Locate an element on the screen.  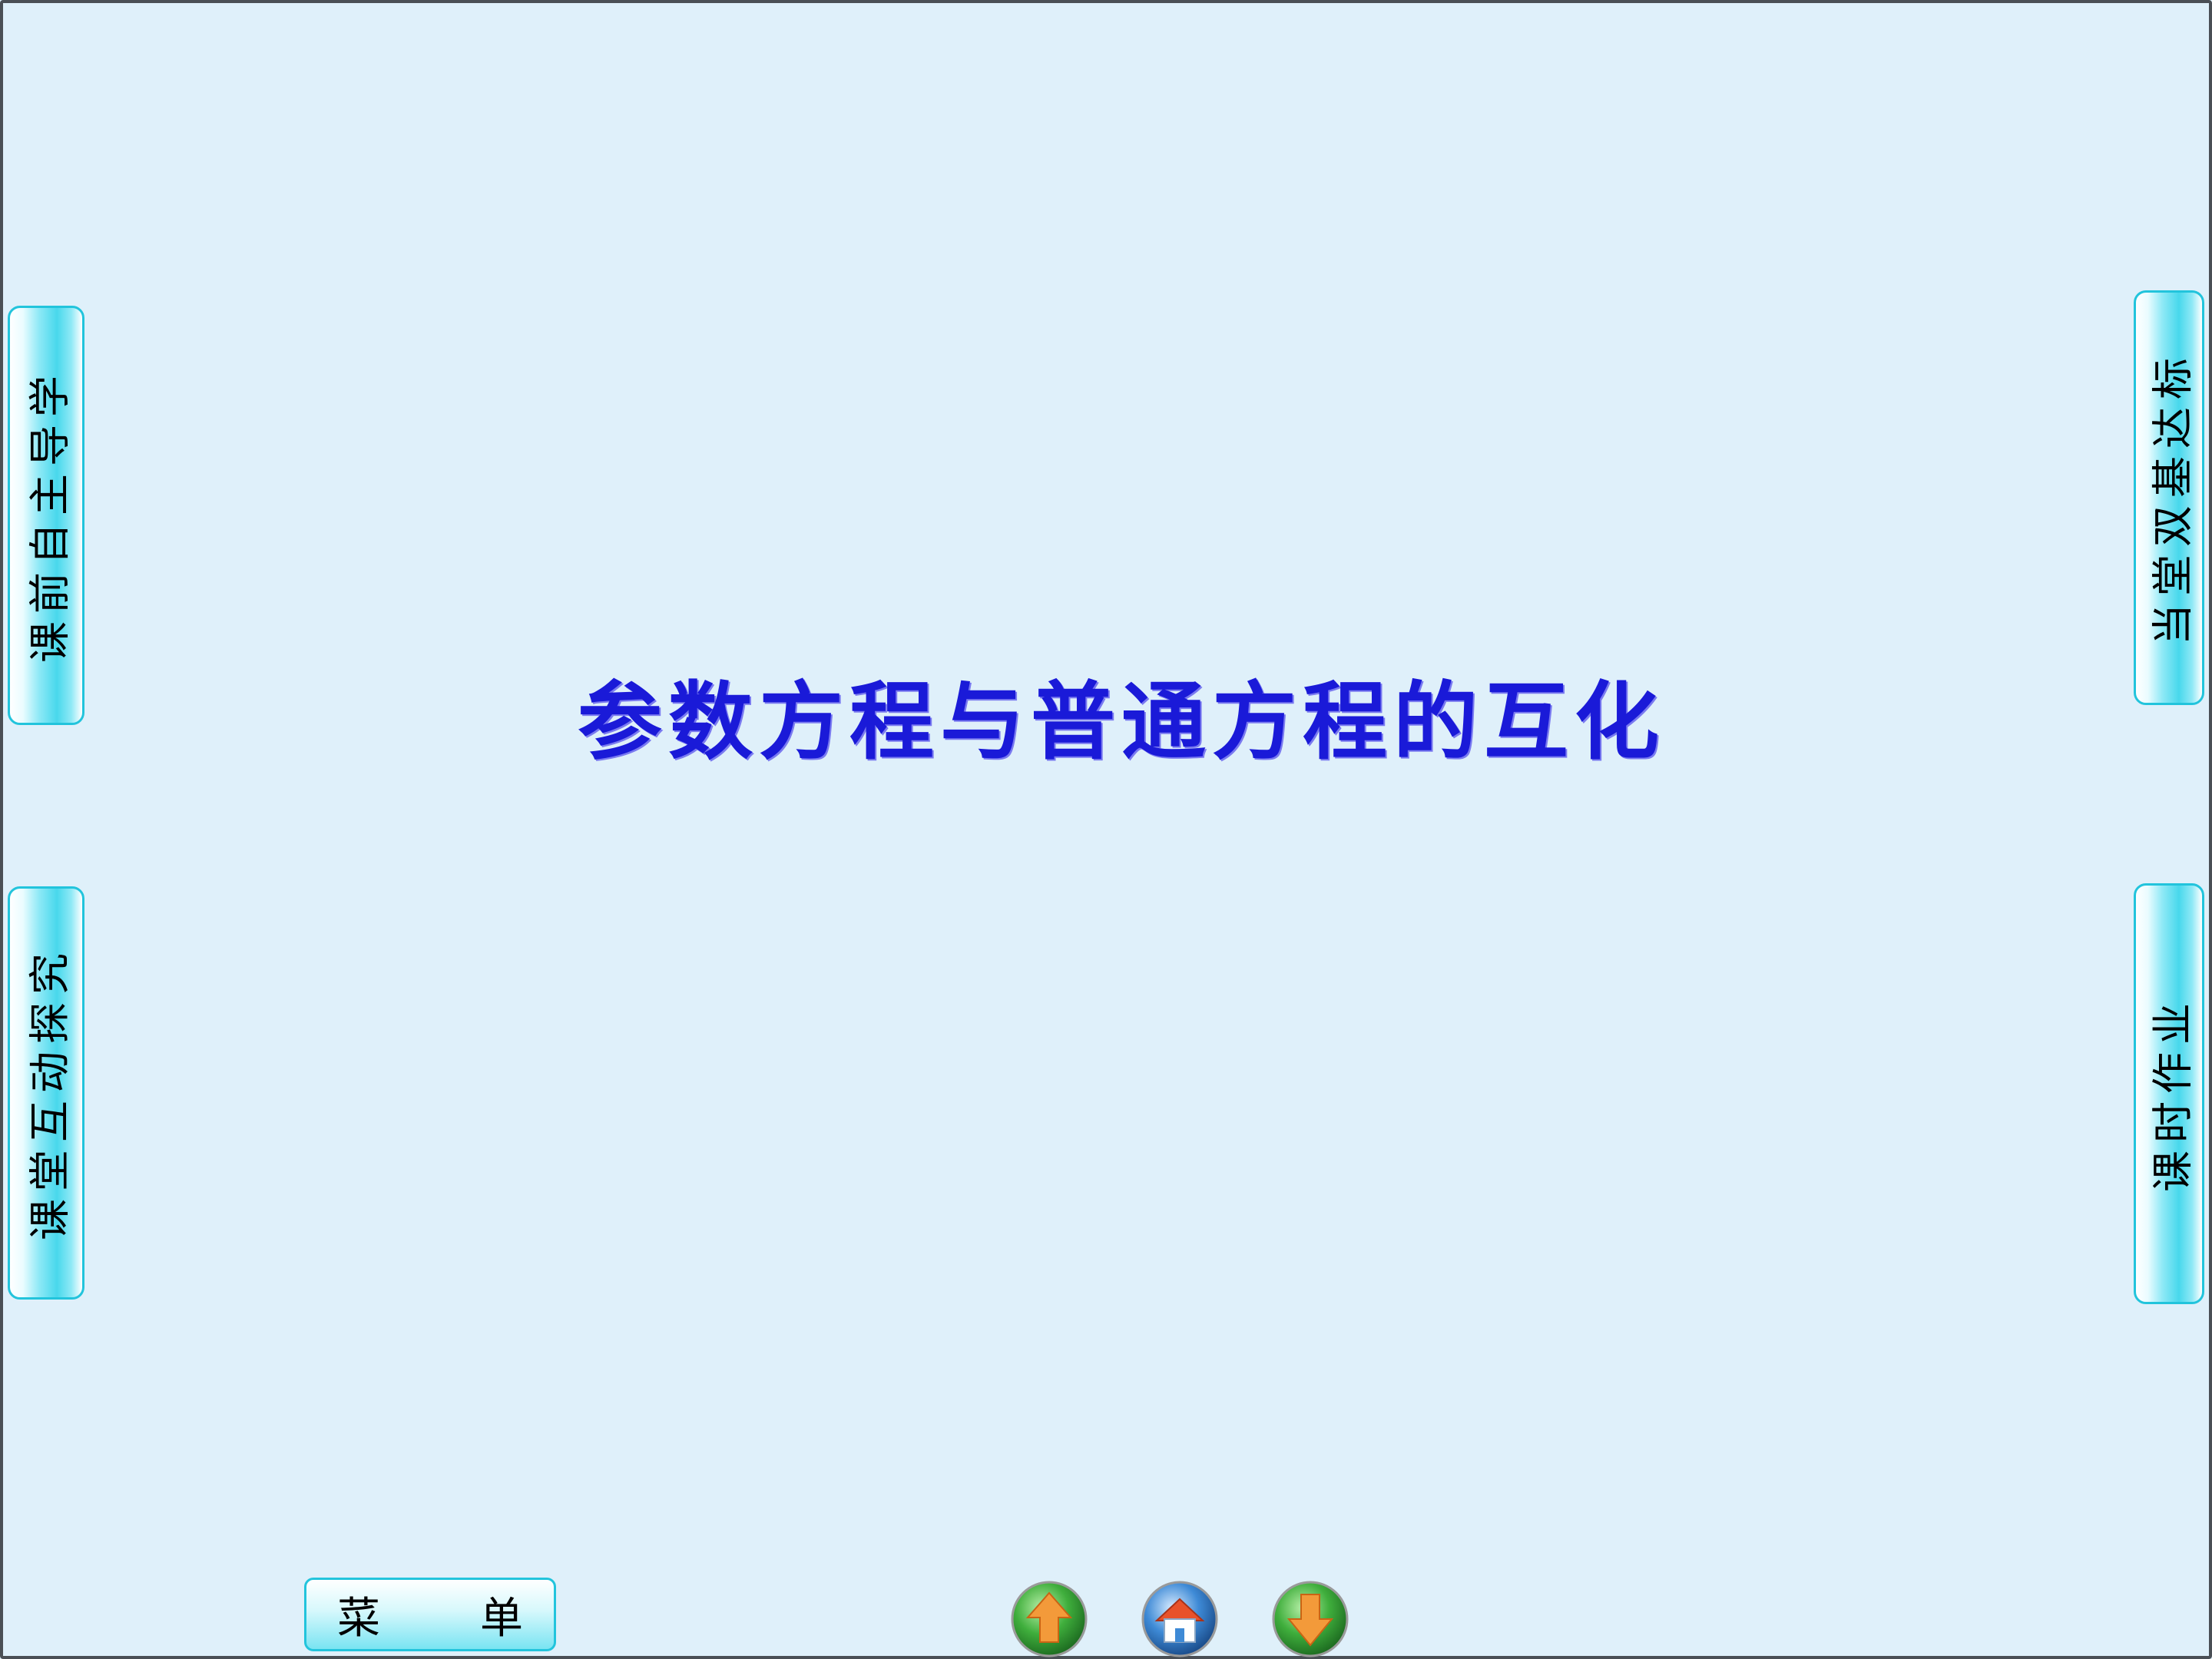
tab-class-interaction-label: 课堂互动探究 is located at coordinates (50, 1092).